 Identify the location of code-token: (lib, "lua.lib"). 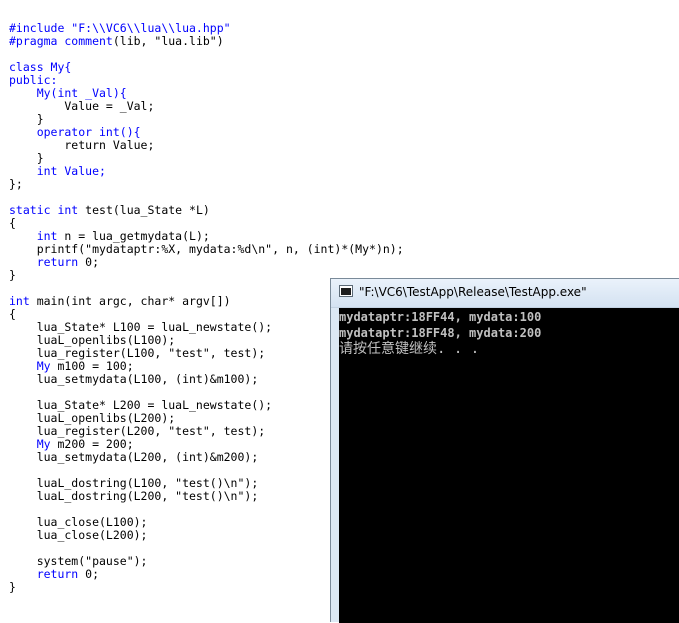
(168, 41).